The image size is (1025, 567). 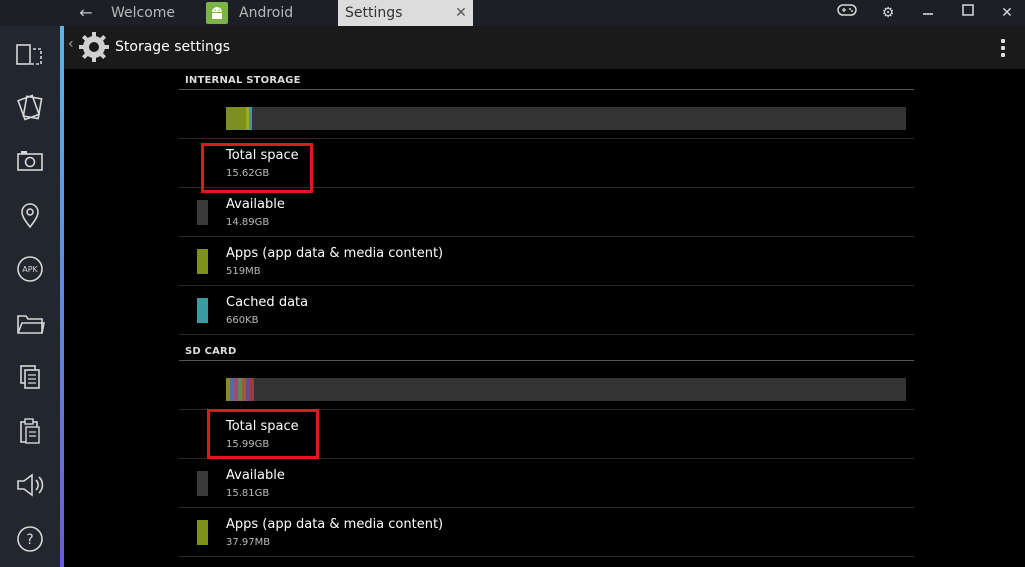 What do you see at coordinates (30, 323) in the screenshot?
I see `folder-icon` at bounding box center [30, 323].